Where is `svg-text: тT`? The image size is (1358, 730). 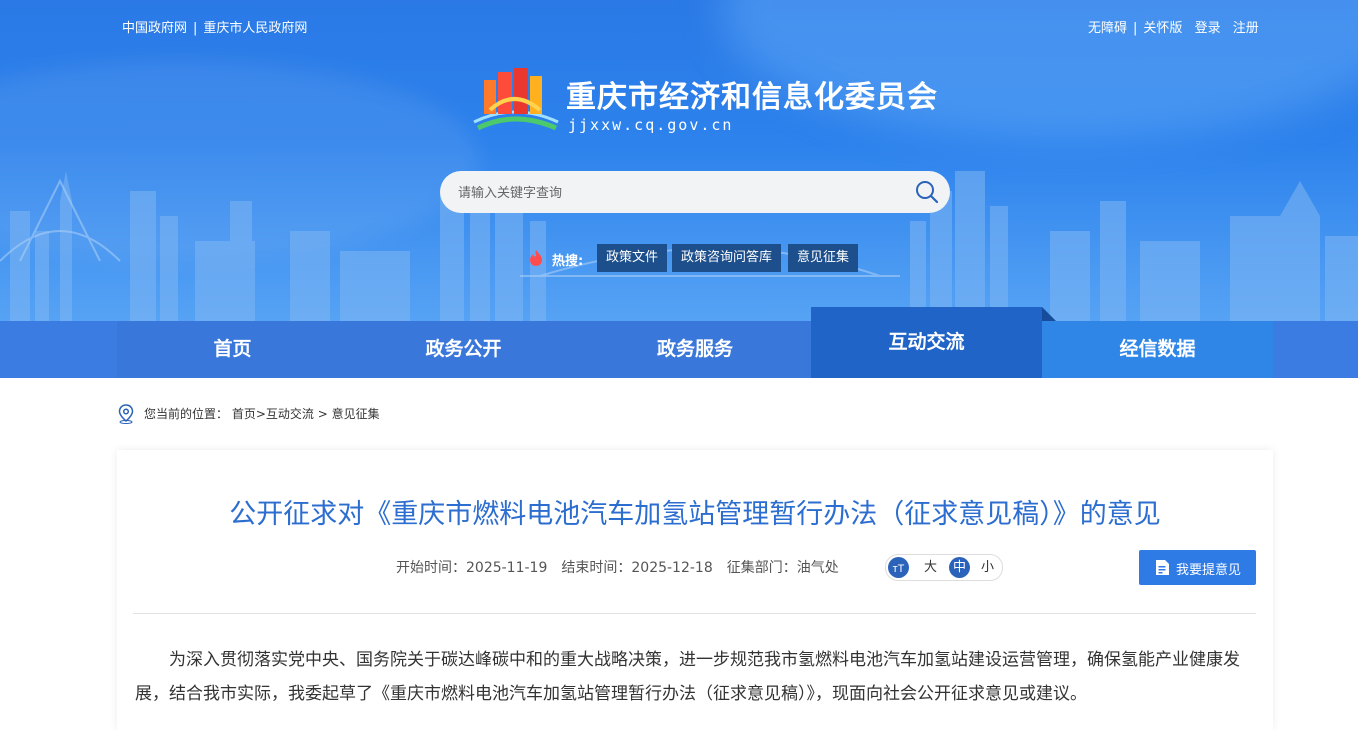
svg-text: тT is located at coordinates (899, 569).